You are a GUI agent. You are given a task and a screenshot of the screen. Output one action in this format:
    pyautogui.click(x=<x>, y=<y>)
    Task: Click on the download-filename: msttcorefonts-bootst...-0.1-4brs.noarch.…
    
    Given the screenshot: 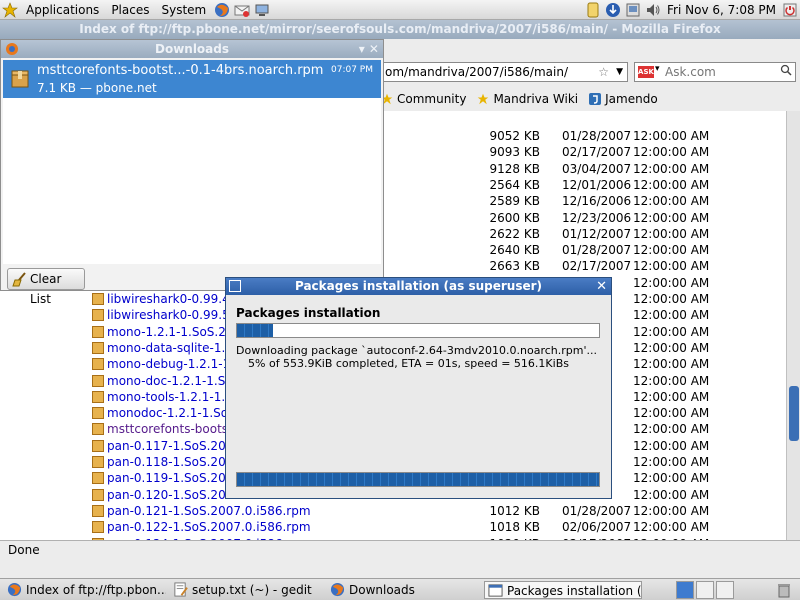 What is the action you would take?
    pyautogui.click(x=180, y=70)
    